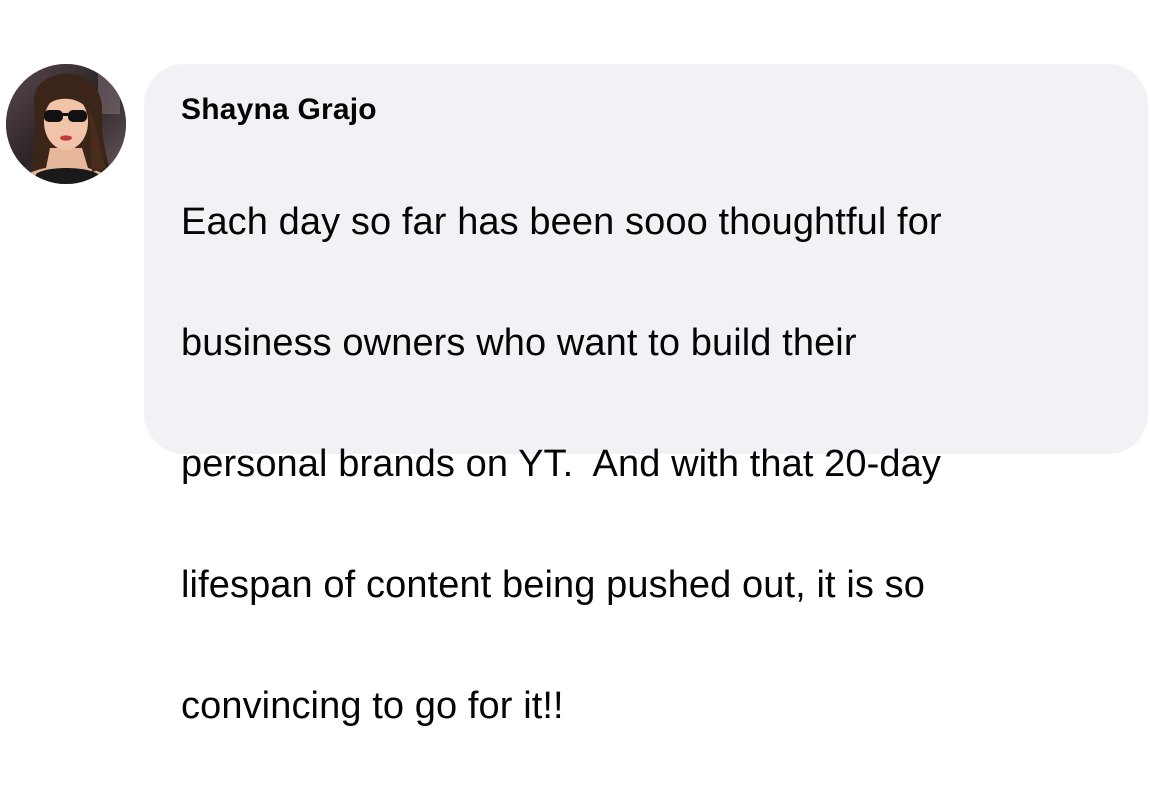 The image size is (1150, 797). I want to click on comment-text-line: business owners who want to build their, so click(519, 342).